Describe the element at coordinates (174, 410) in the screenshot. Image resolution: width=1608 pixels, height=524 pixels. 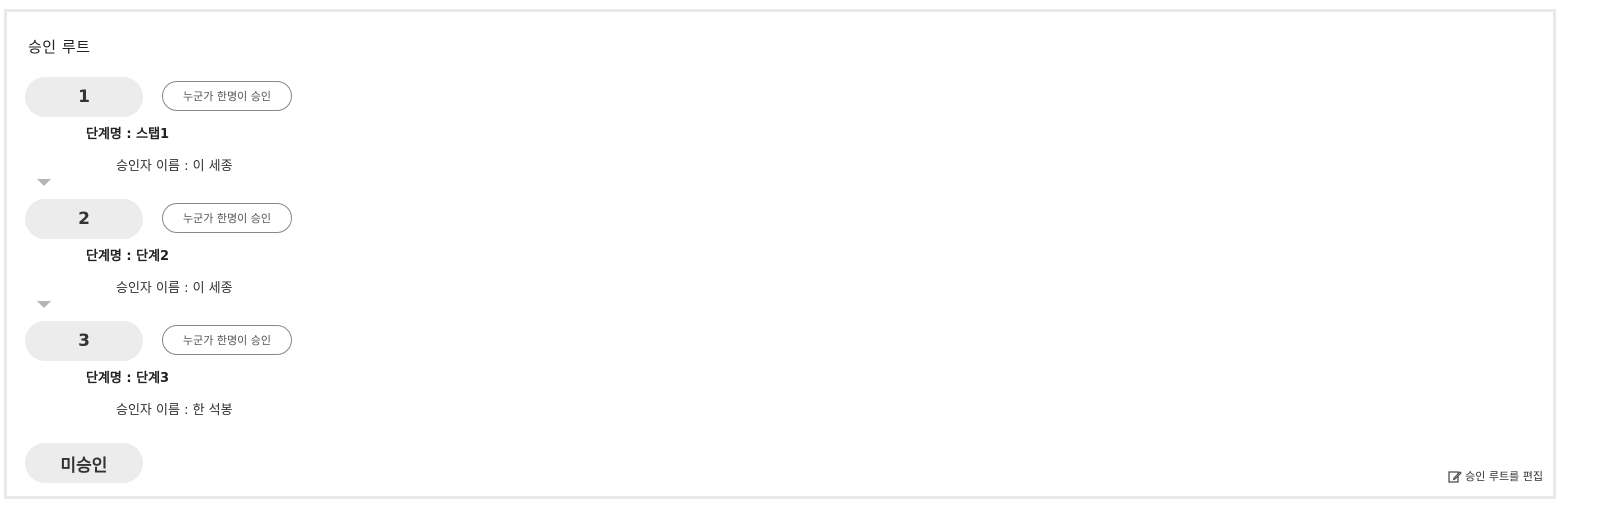
I see `approver-name: 승인자 이름 : 한 석봉` at that location.